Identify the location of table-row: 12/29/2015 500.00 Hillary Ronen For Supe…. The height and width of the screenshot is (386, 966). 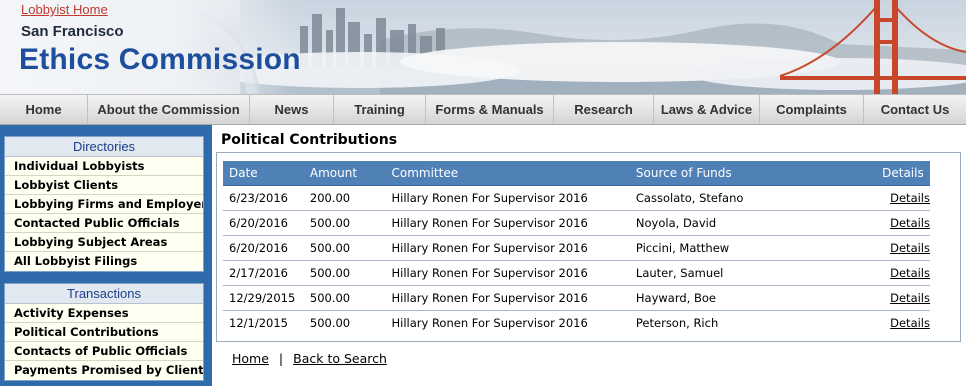
(576, 298).